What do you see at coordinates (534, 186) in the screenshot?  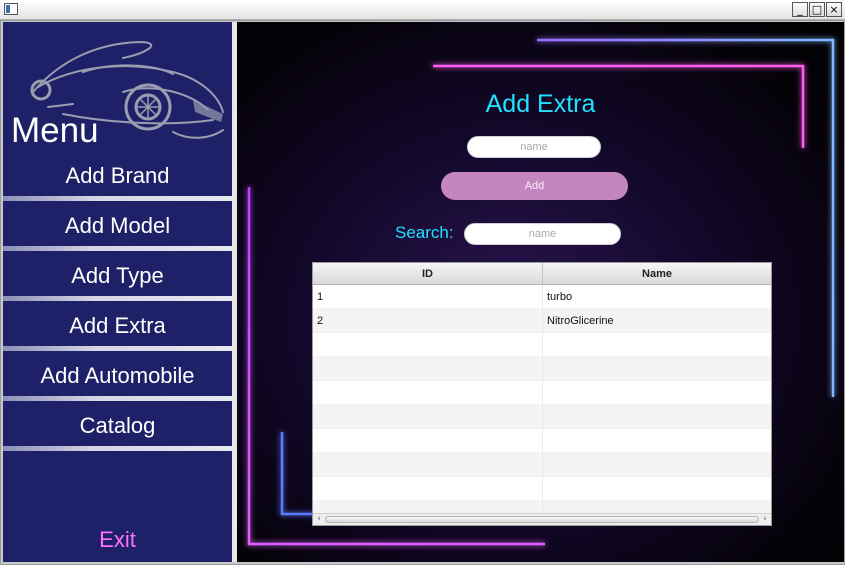 I see `add-extra-button: Add` at bounding box center [534, 186].